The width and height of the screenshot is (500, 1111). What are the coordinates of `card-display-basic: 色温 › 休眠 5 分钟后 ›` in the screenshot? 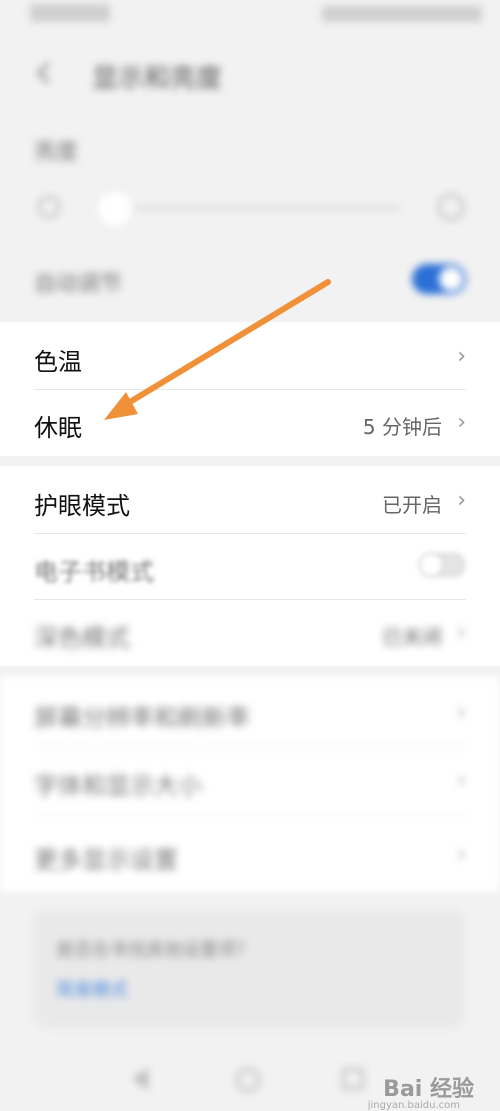 It's located at (250, 389).